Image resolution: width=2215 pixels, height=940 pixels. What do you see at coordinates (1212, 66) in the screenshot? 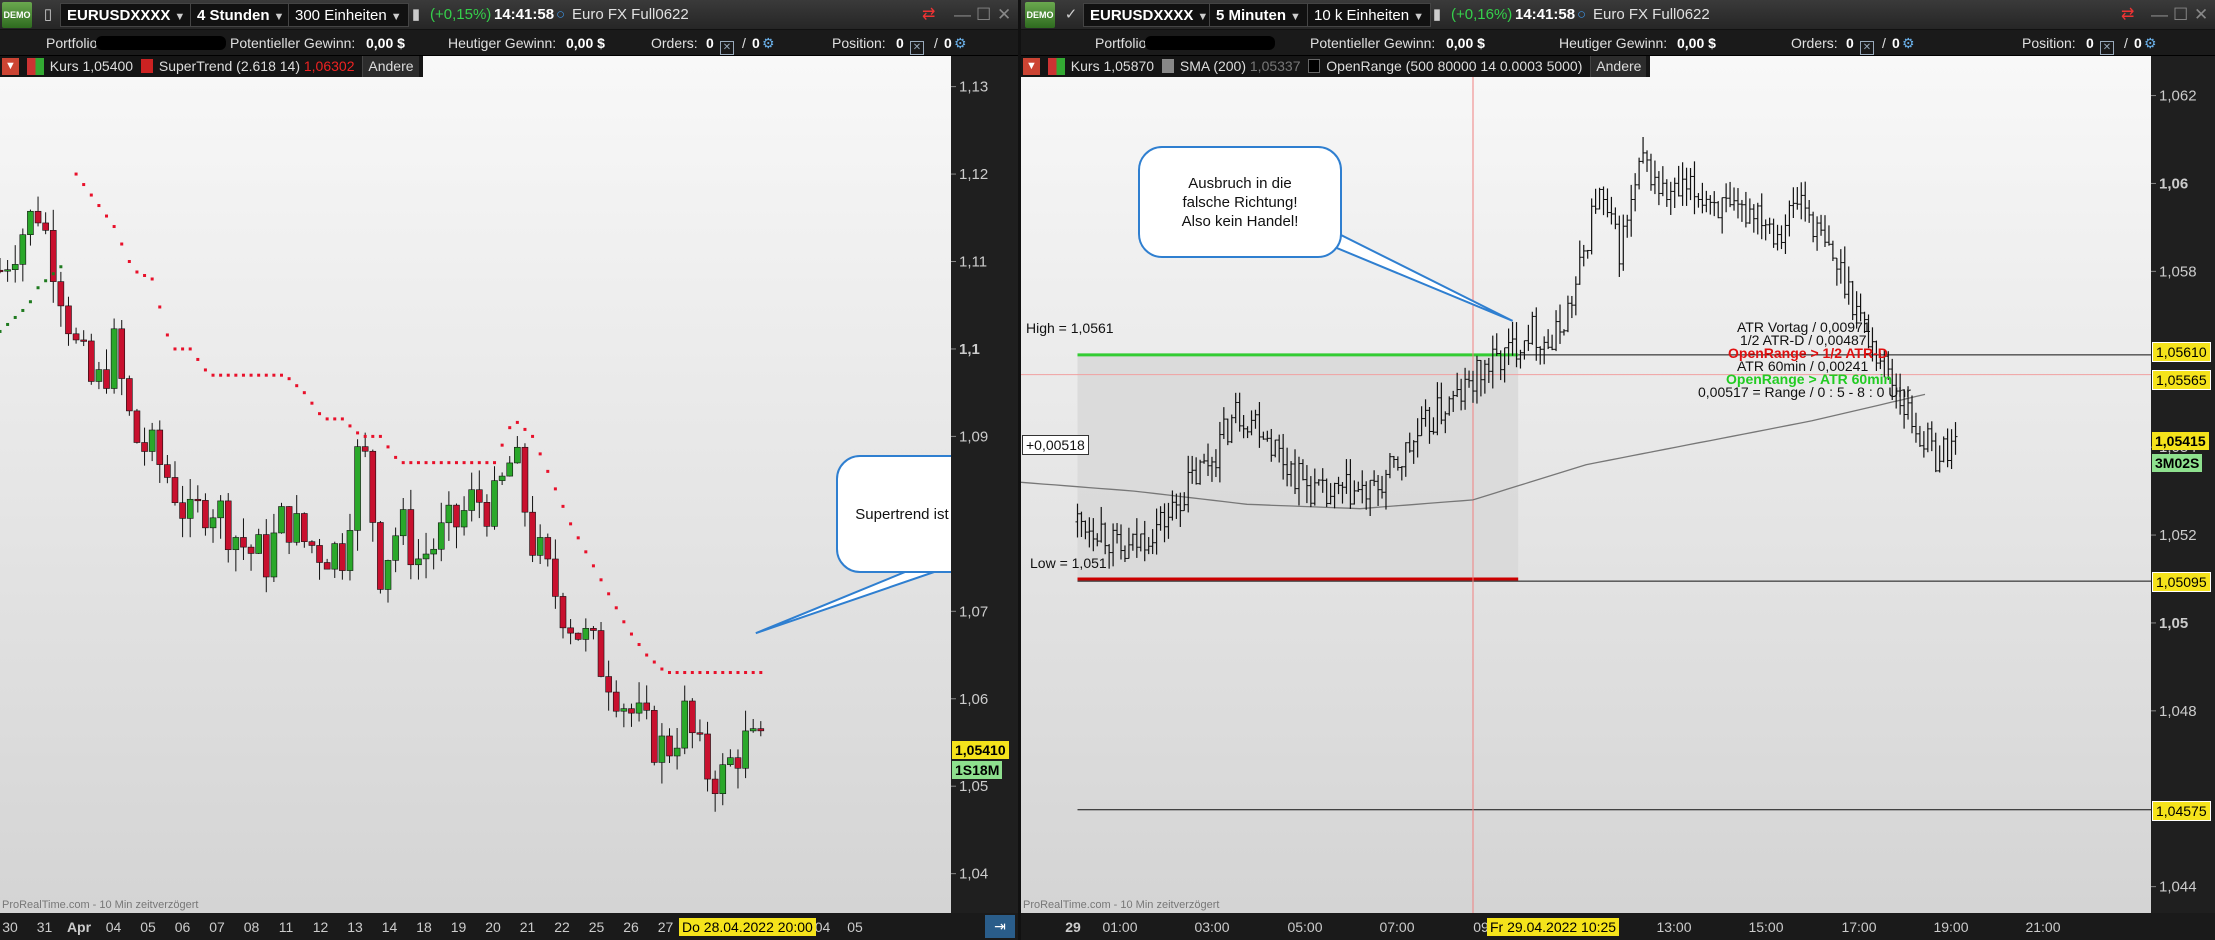
I see `legend-sma-label: SMA (200)` at bounding box center [1212, 66].